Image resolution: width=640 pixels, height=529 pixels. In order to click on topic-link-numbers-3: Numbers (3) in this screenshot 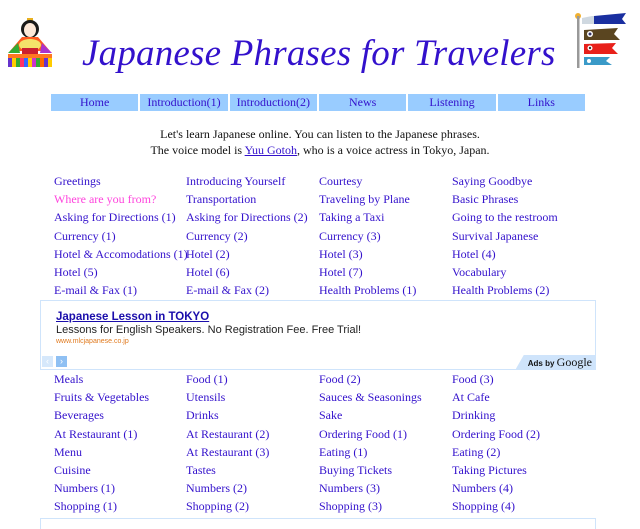, I will do `click(385, 488)`.